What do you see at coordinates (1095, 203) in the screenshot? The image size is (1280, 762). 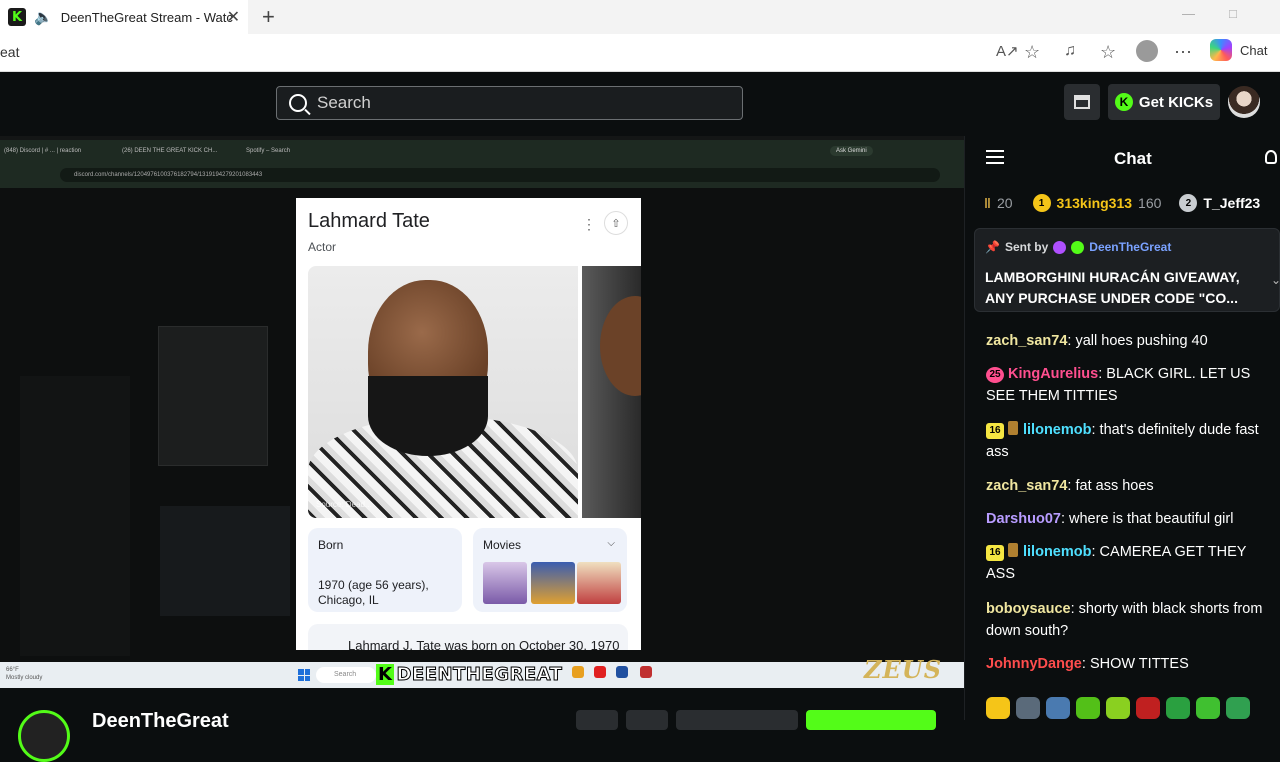 I see `leaderboard-name: 313king313` at bounding box center [1095, 203].